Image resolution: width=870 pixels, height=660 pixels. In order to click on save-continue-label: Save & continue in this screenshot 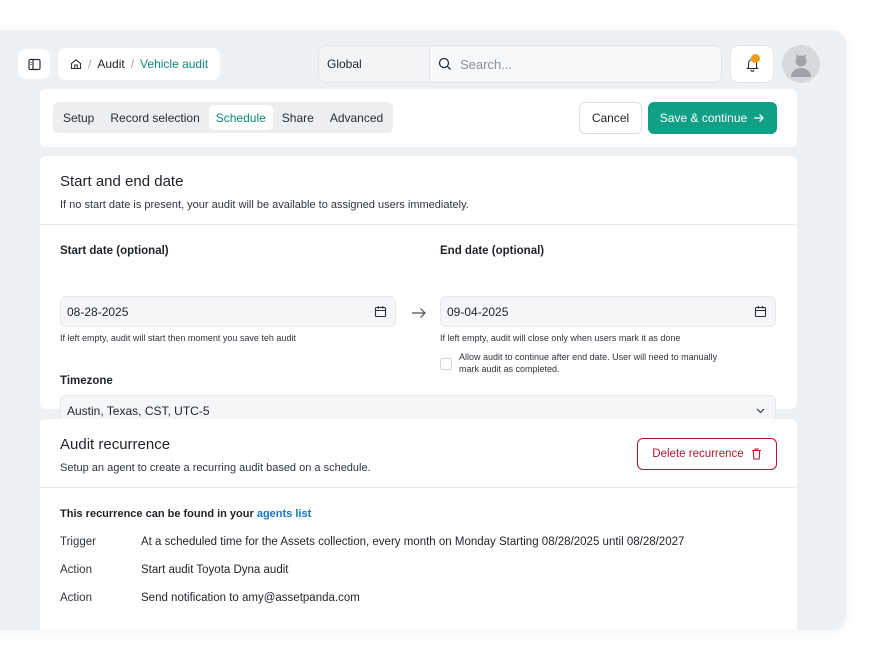, I will do `click(703, 118)`.